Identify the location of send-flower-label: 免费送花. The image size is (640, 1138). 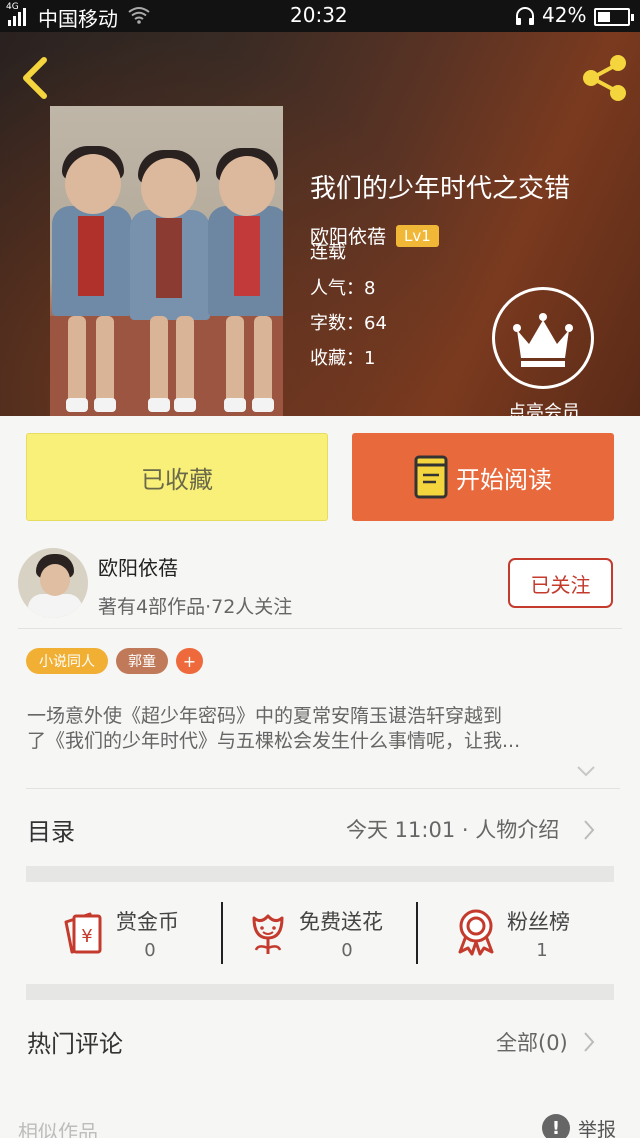
(341, 922).